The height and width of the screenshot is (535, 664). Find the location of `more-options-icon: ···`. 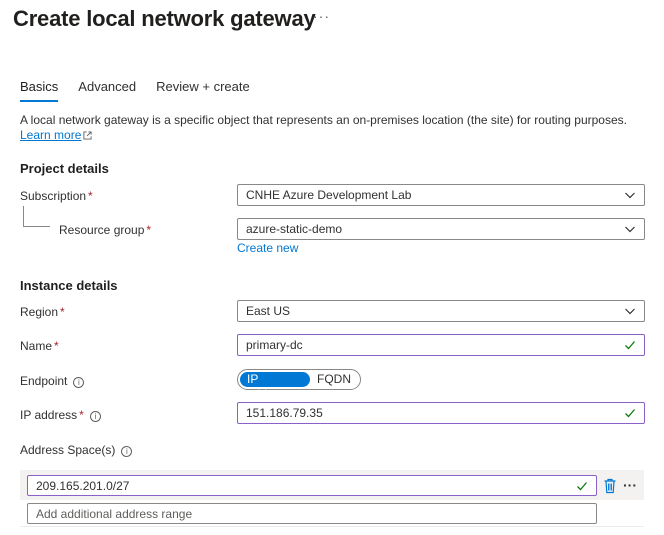

more-options-icon: ··· is located at coordinates (321, 16).